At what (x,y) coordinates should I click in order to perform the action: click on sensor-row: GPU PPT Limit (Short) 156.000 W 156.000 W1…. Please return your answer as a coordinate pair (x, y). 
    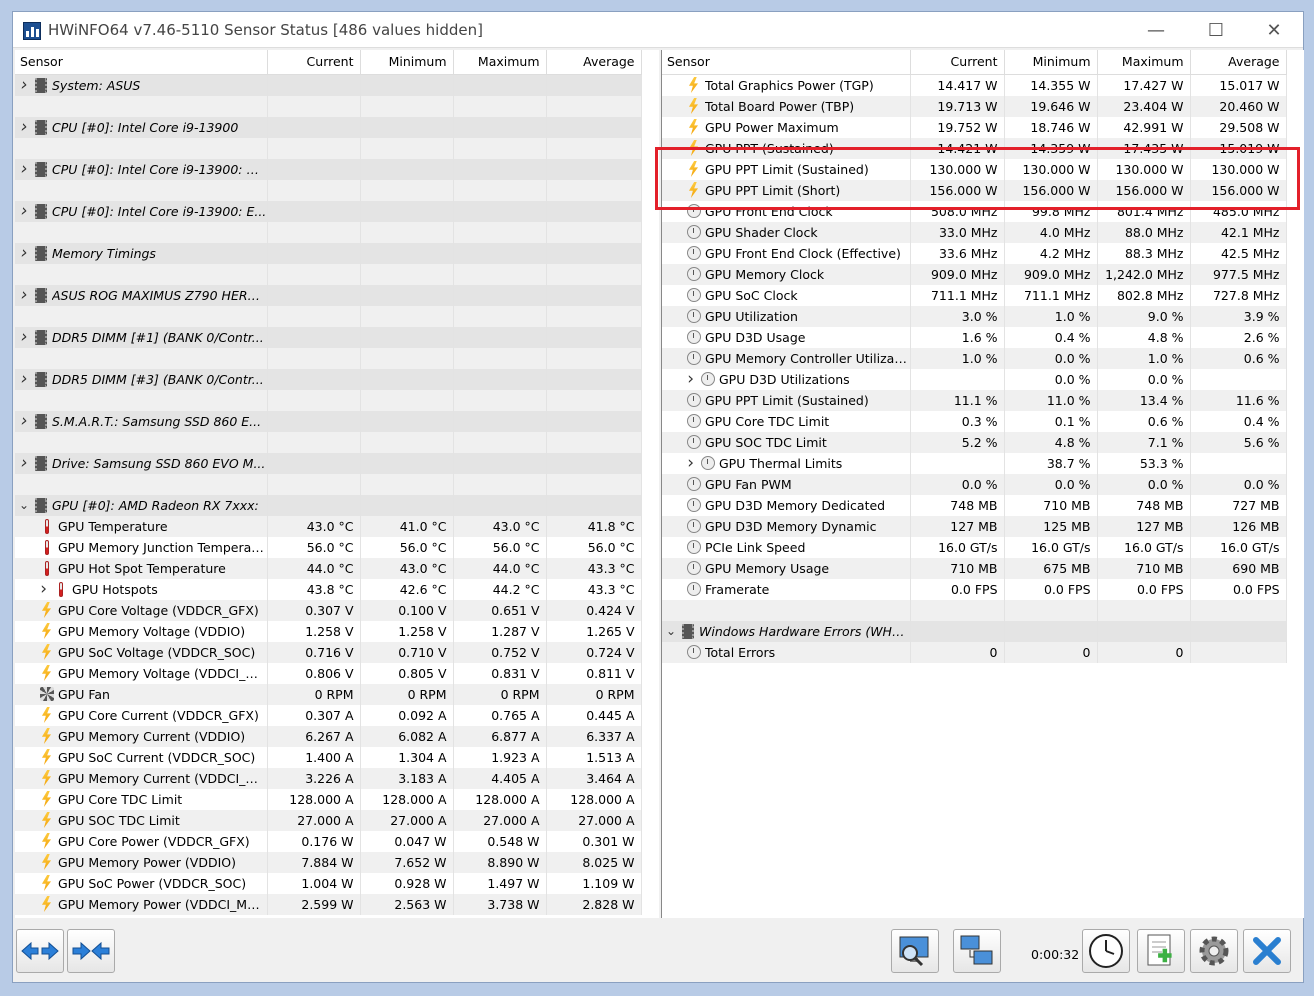
    Looking at the image, I should click on (974, 190).